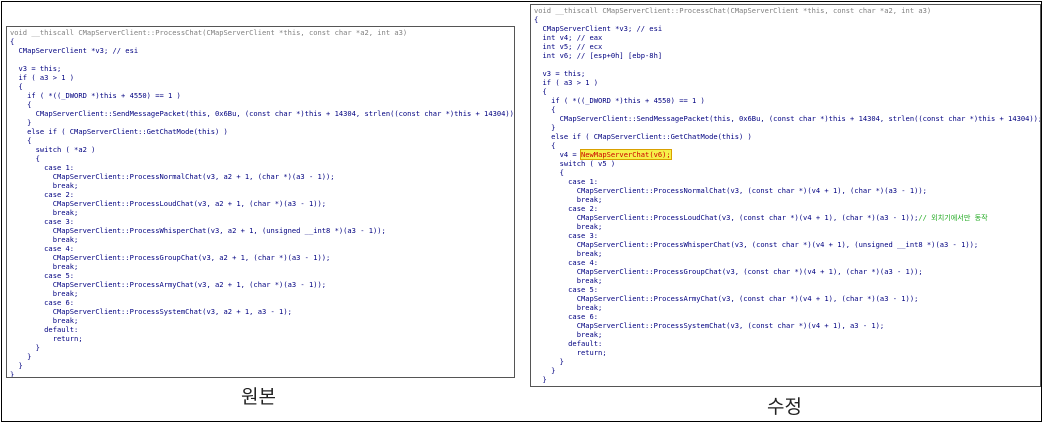  What do you see at coordinates (261, 59) in the screenshot?
I see `original-code-line` at bounding box center [261, 59].